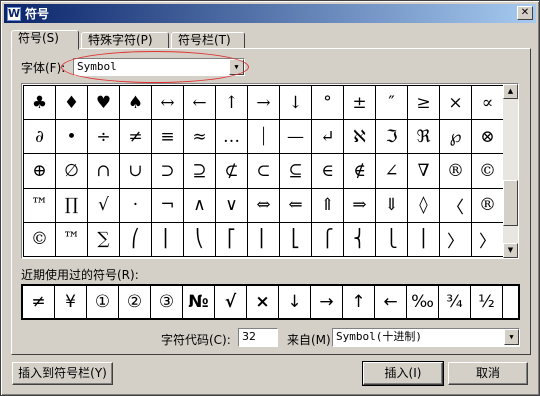 This screenshot has width=540, height=396. Describe the element at coordinates (104, 103) in the screenshot. I see `symbol-cell: ♥` at that location.